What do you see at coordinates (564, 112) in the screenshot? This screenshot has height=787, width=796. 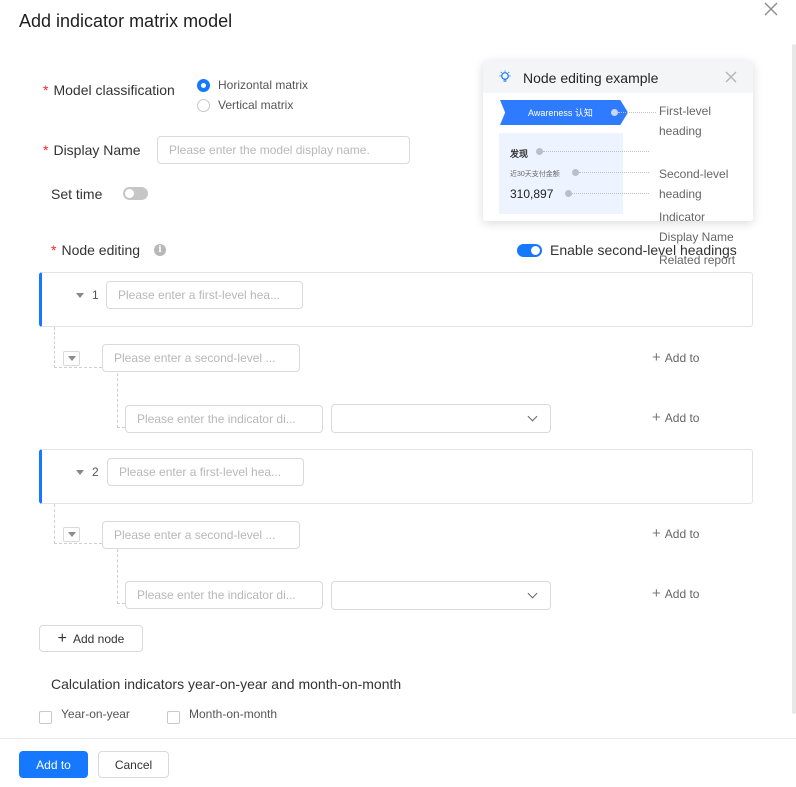 I see `example-first-level-flag: Awareness 认知` at bounding box center [564, 112].